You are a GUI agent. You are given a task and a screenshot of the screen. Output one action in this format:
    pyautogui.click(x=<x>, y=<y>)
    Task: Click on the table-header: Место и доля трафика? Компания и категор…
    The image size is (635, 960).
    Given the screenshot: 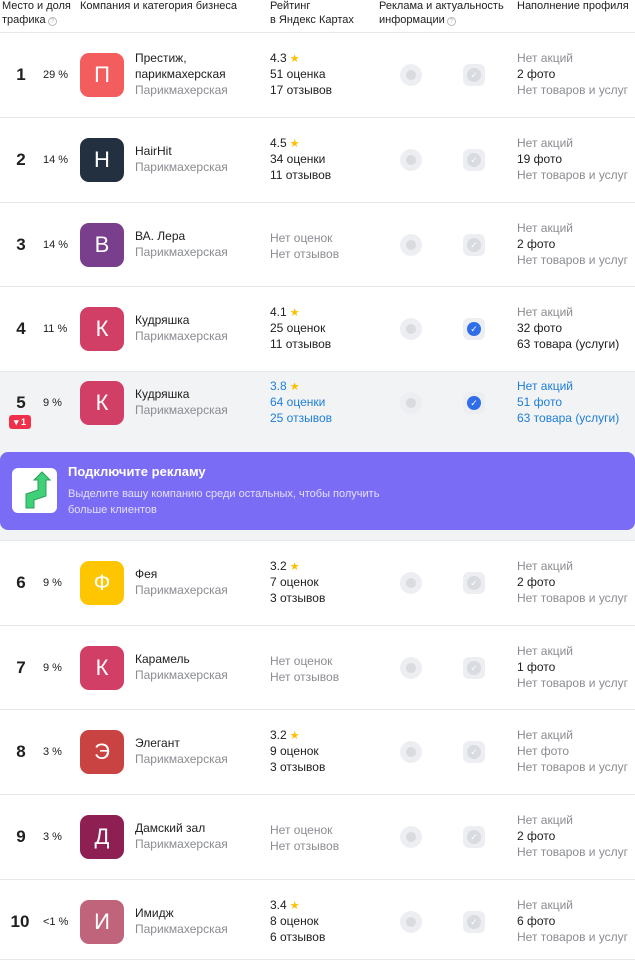 What is the action you would take?
    pyautogui.click(x=317, y=16)
    